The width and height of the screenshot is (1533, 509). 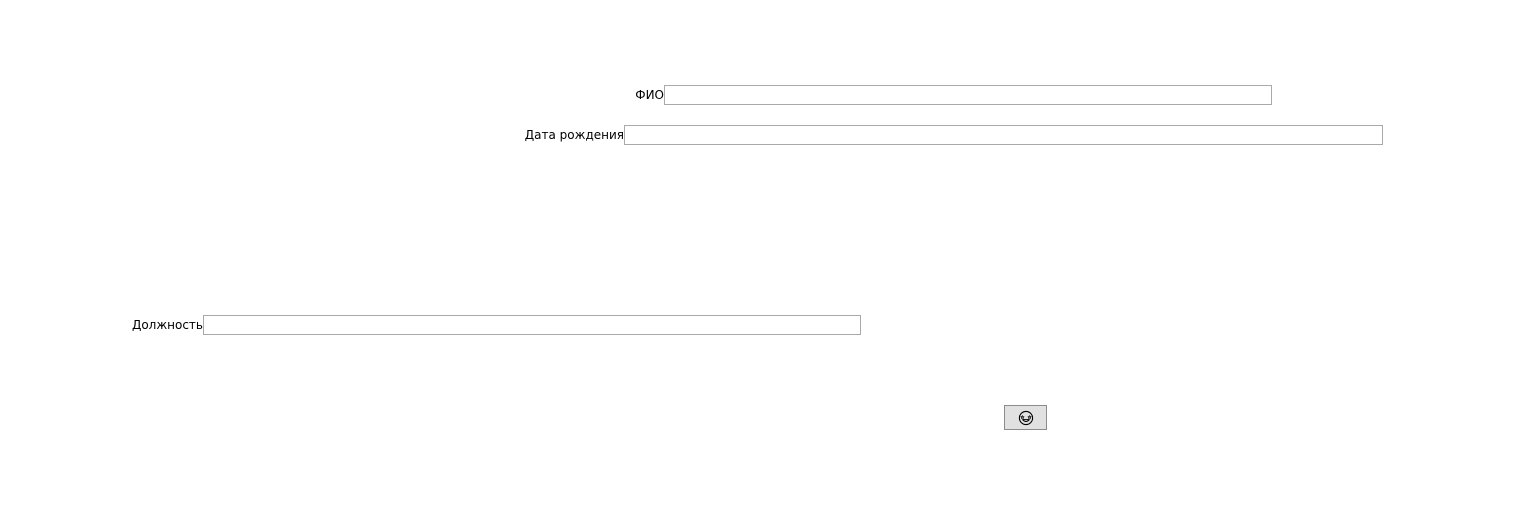 I want to click on fio-input, so click(x=968, y=95).